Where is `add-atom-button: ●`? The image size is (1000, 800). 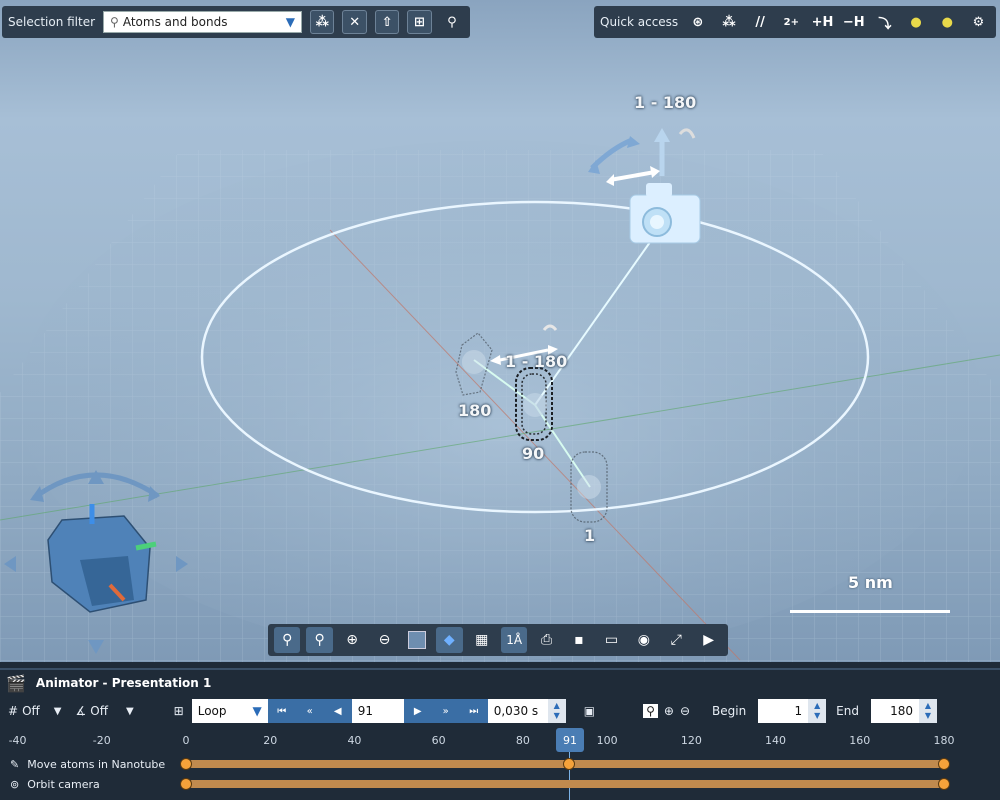
add-atom-button: ● is located at coordinates (916, 22).